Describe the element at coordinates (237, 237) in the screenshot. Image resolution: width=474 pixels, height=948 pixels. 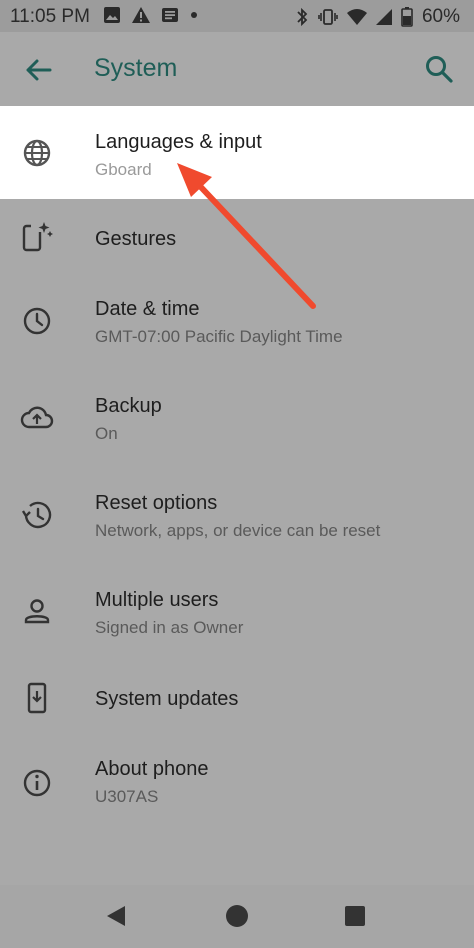
I see `settings-item-gestures: Gestures` at that location.